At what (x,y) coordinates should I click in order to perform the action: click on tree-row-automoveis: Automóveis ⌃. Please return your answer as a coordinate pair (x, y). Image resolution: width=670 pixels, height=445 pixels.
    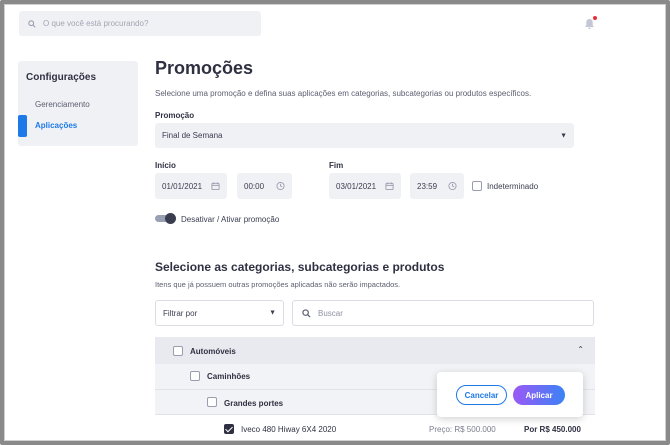
    Looking at the image, I should click on (375, 350).